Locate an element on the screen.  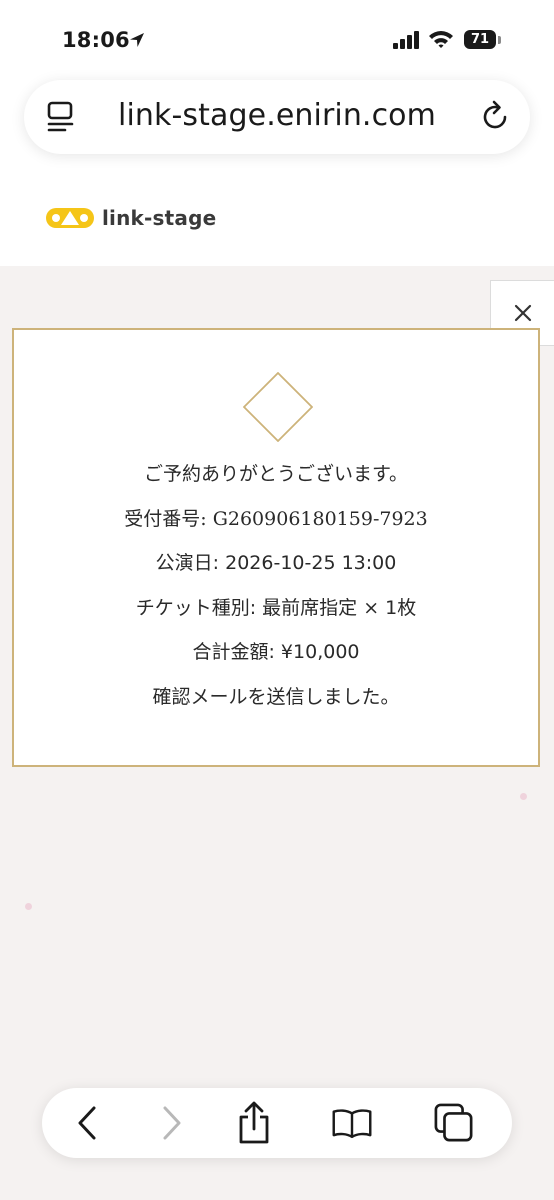
share-button is located at coordinates (254, 1122).